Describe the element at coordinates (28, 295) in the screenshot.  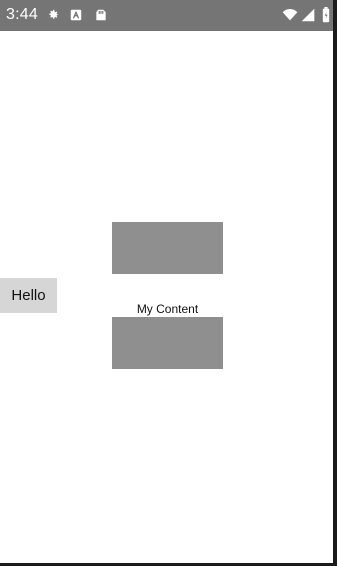
I see `hello-button: Hello` at that location.